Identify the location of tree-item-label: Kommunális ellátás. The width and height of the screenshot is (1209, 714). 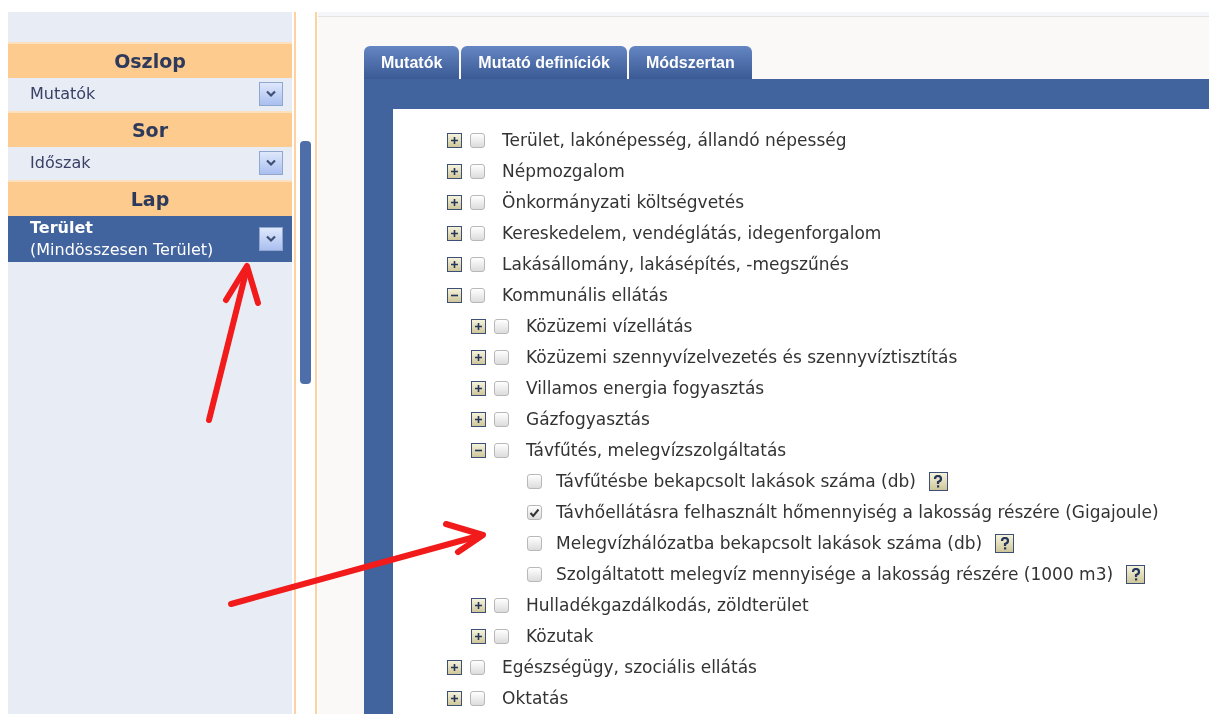
(585, 295).